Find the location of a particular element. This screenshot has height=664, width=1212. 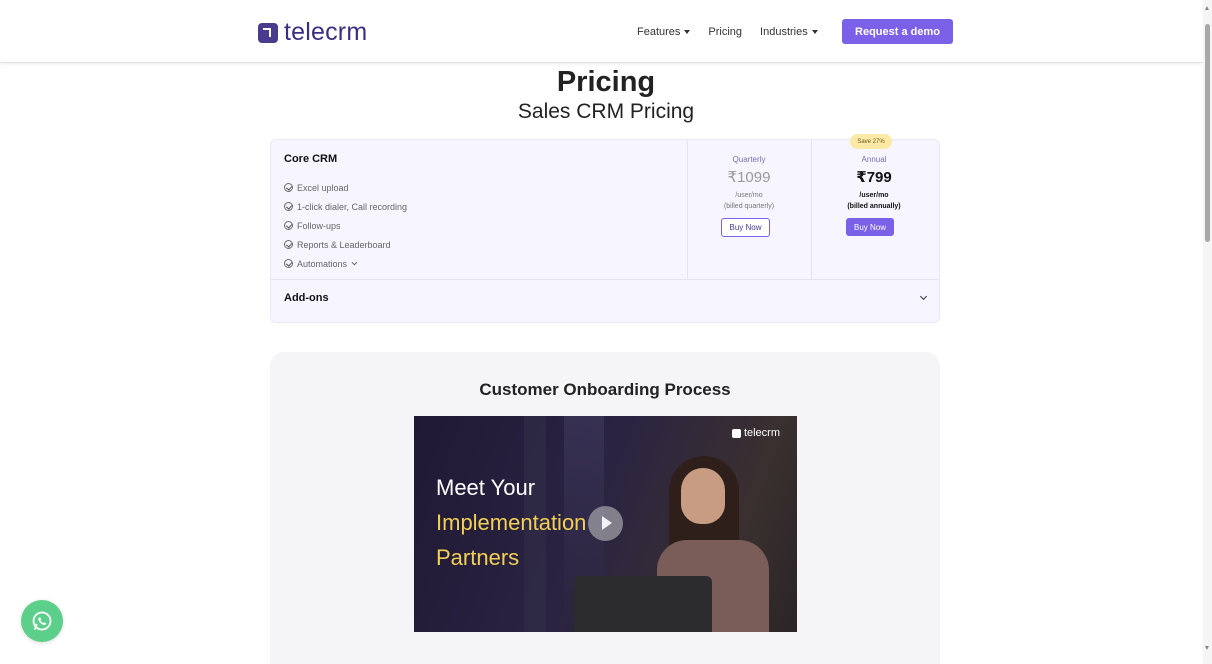

save-badge: Save 27% is located at coordinates (871, 141).